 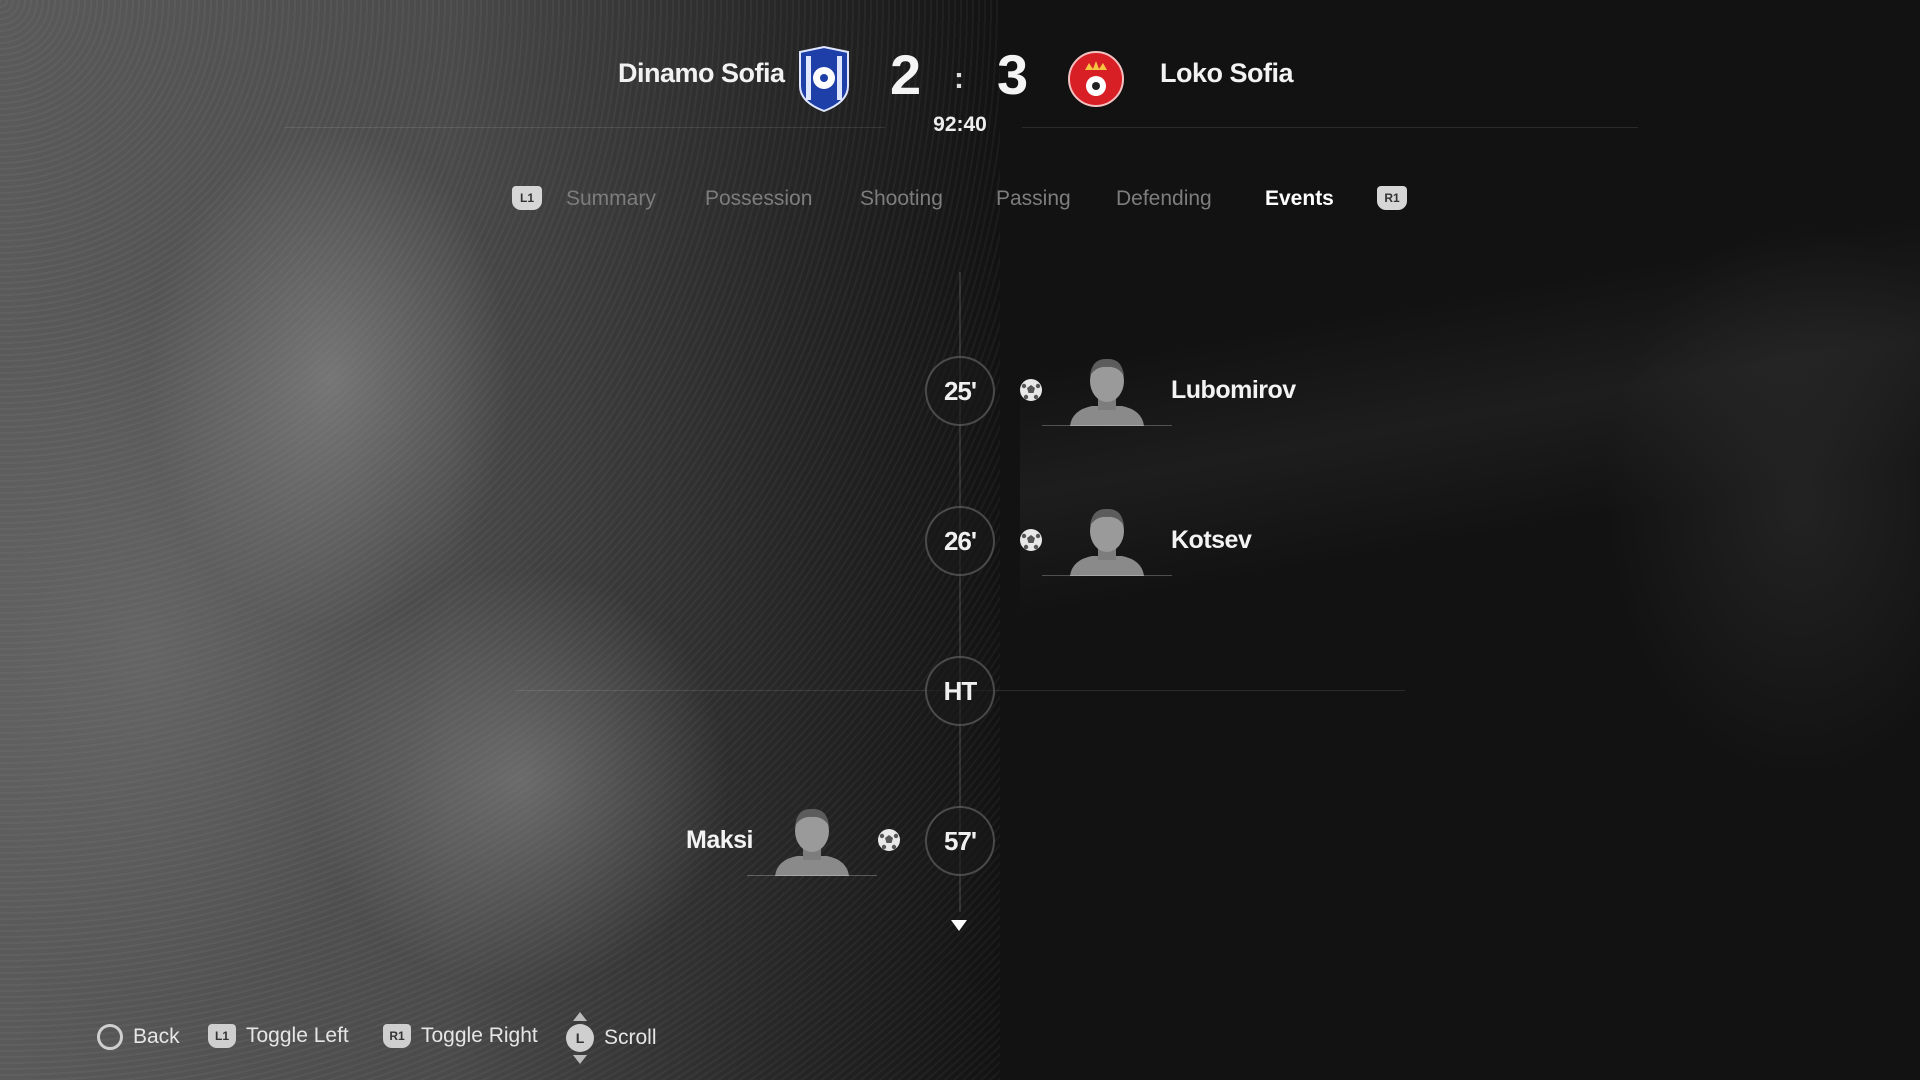 What do you see at coordinates (611, 199) in the screenshot?
I see `tab-summary: Summary` at bounding box center [611, 199].